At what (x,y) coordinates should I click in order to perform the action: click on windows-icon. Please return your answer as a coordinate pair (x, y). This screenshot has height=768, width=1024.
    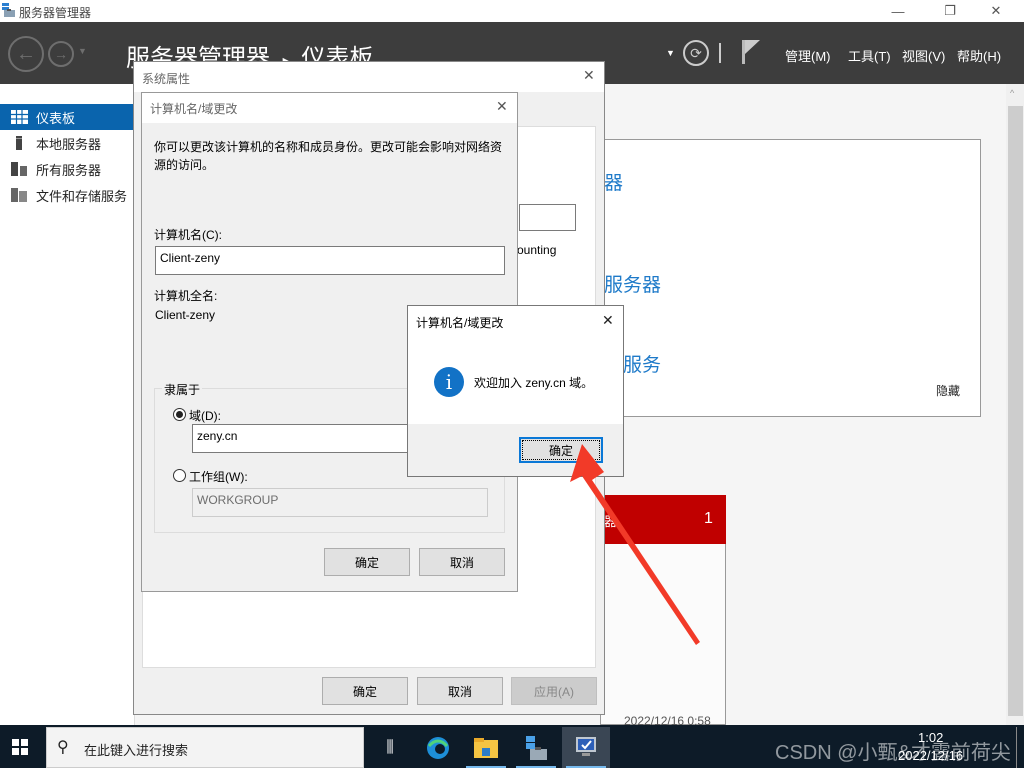
    Looking at the image, I should click on (20, 747).